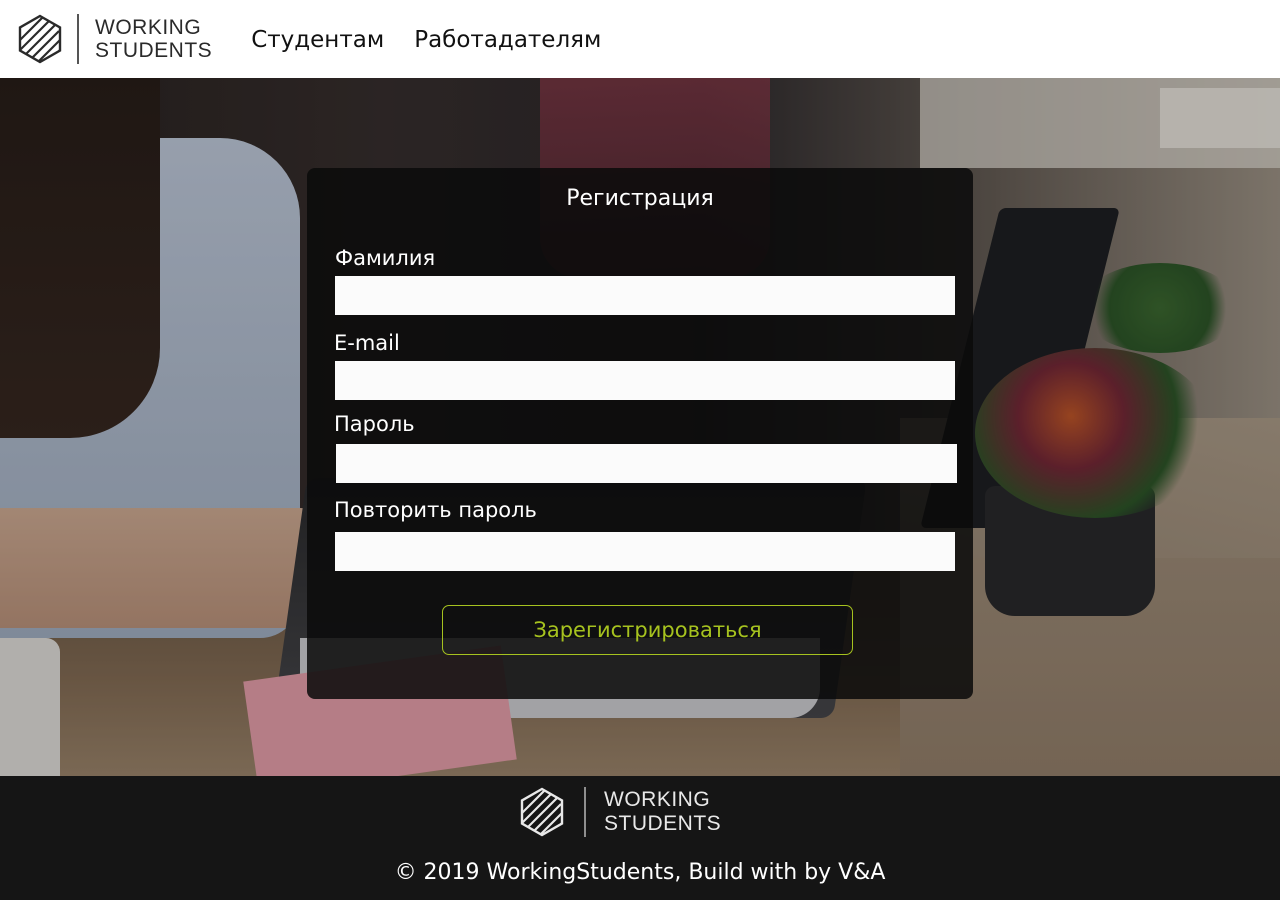 This screenshot has height=900, width=1280. Describe the element at coordinates (148, 27) in the screenshot. I see `logo-line-1: WORKING` at that location.